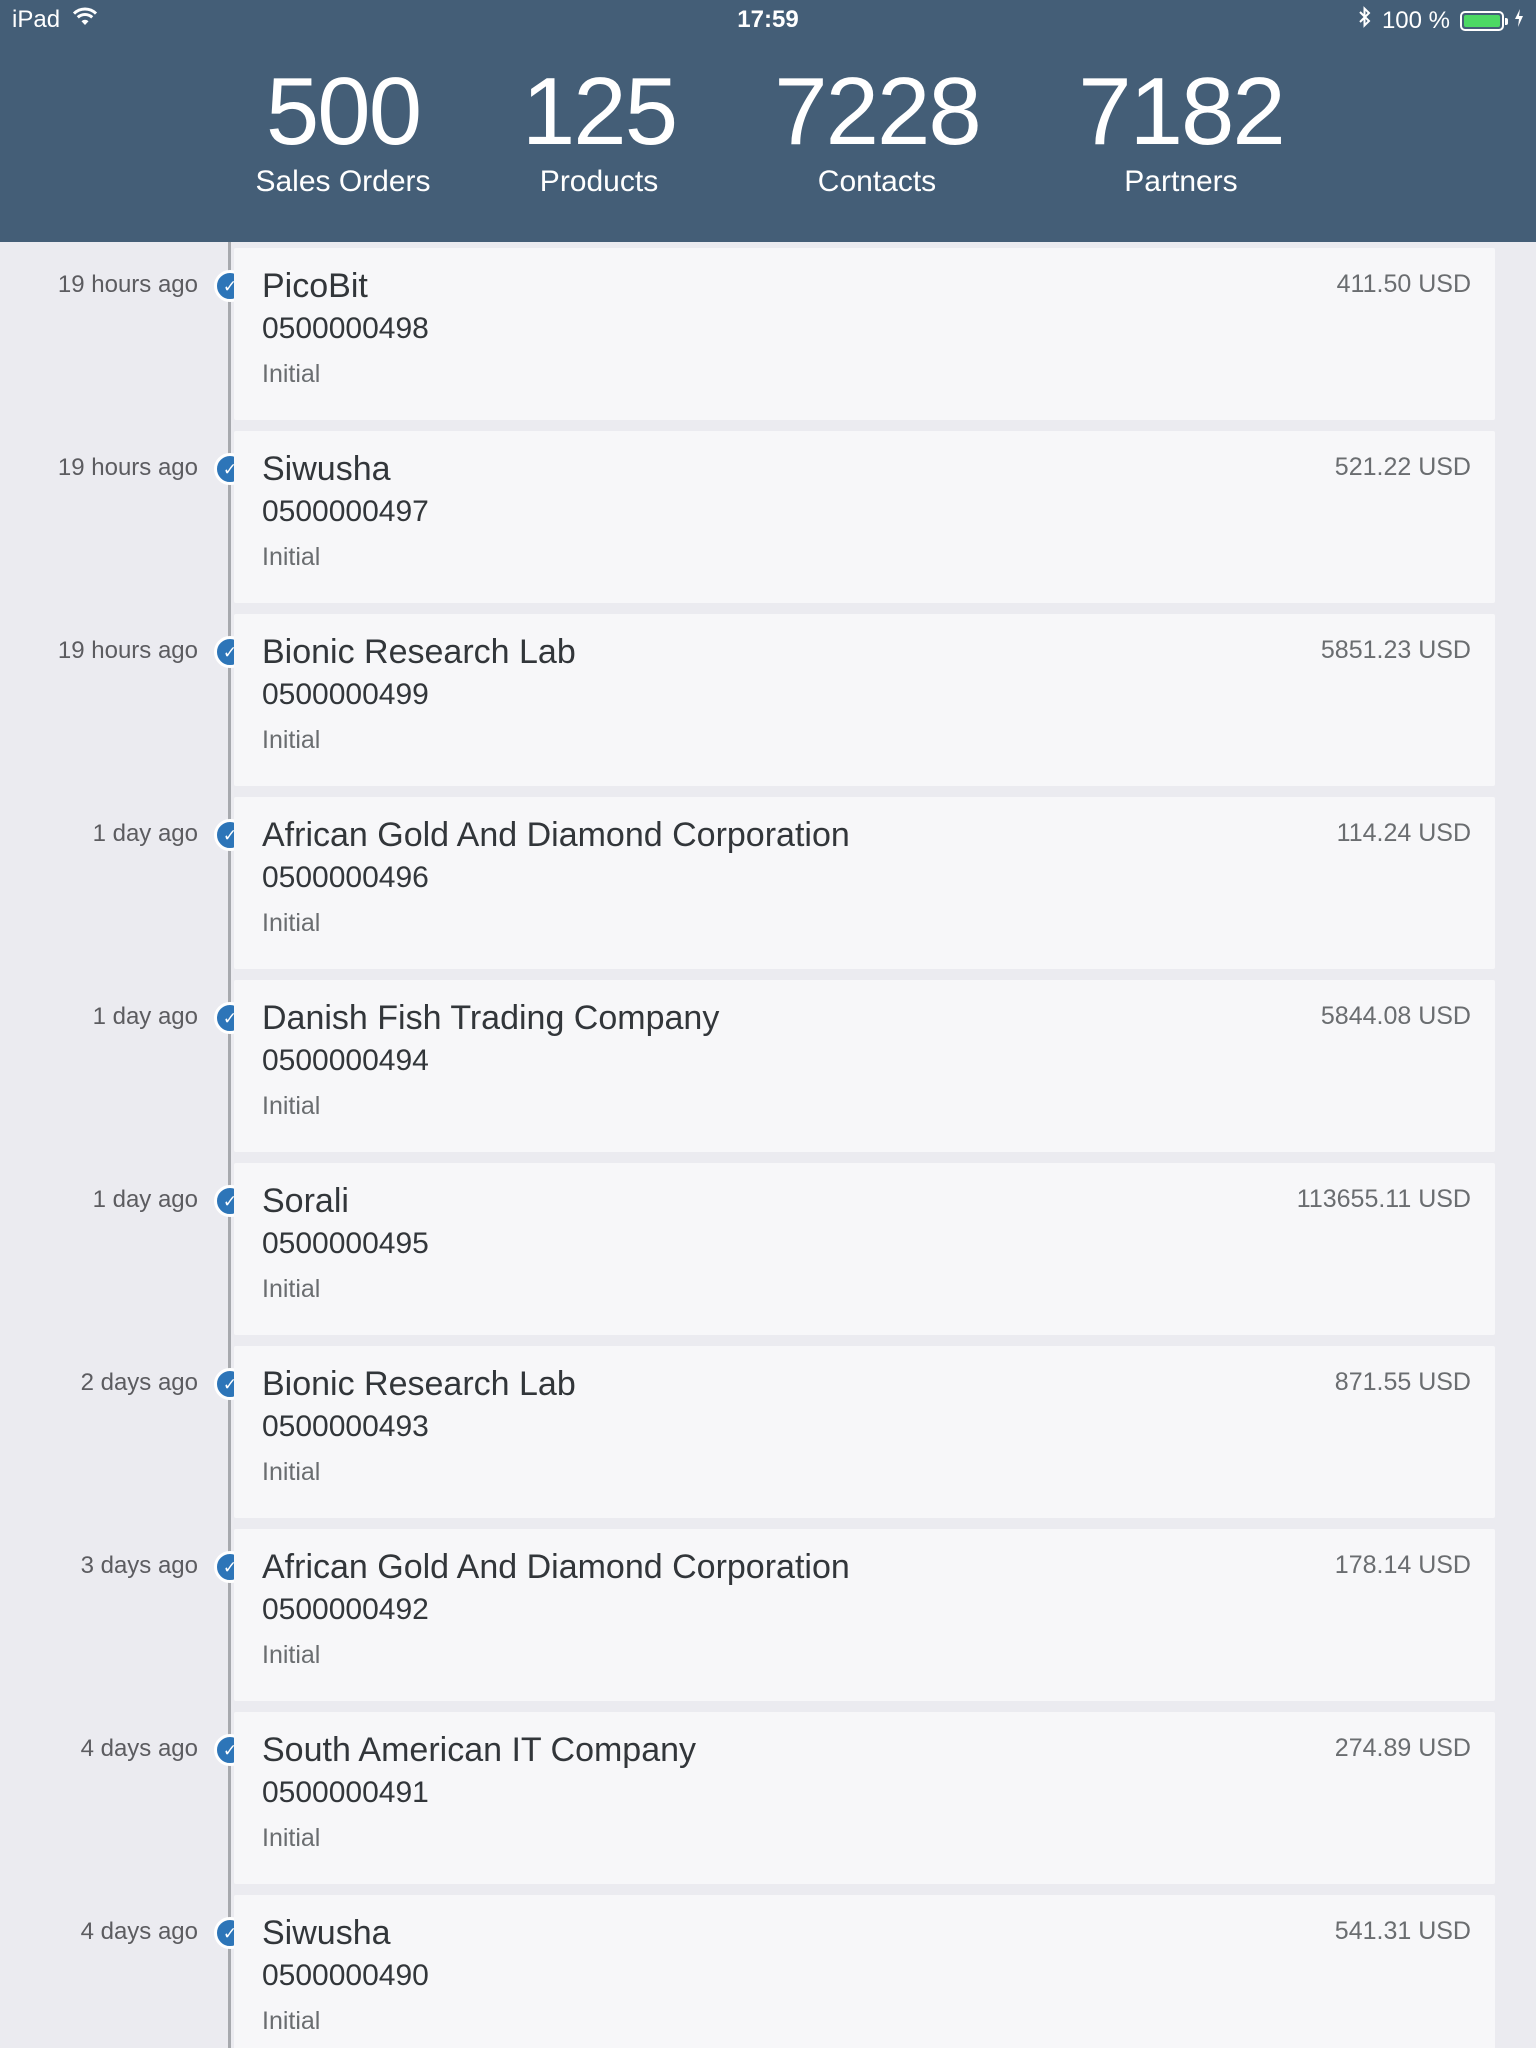 This screenshot has height=2048, width=1536. I want to click on order-number: 0500000495, so click(345, 1243).